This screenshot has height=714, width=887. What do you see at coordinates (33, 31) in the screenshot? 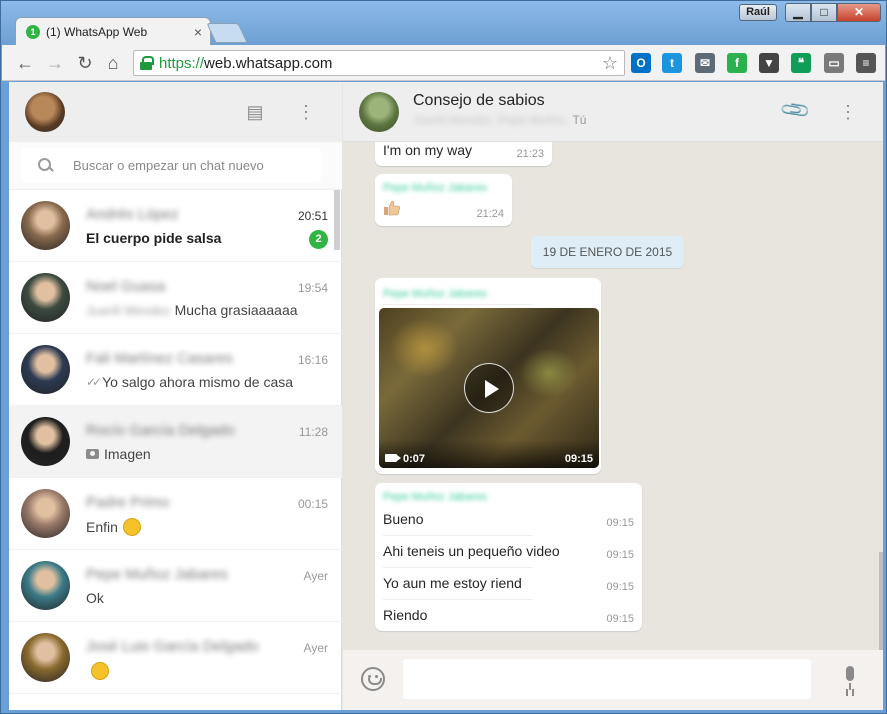
I see `whatsapp-favicon-icon: 1` at bounding box center [33, 31].